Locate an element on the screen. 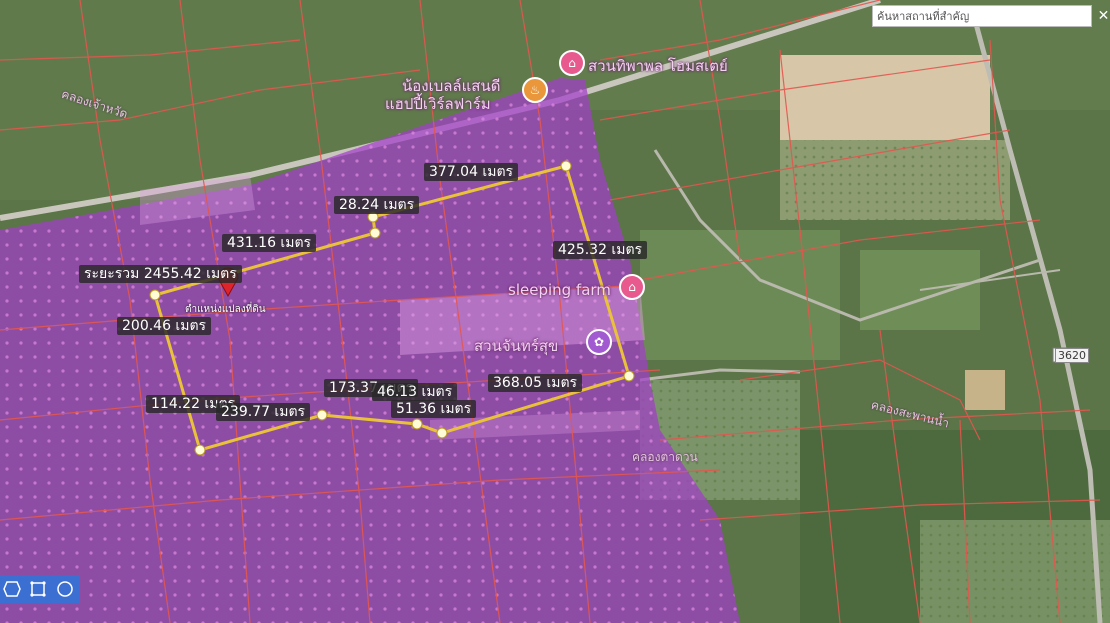 Image resolution: width=1110 pixels, height=623 pixels. poi-label-homestay: สวนทิพาพล โฮมสเตย์ is located at coordinates (658, 66).